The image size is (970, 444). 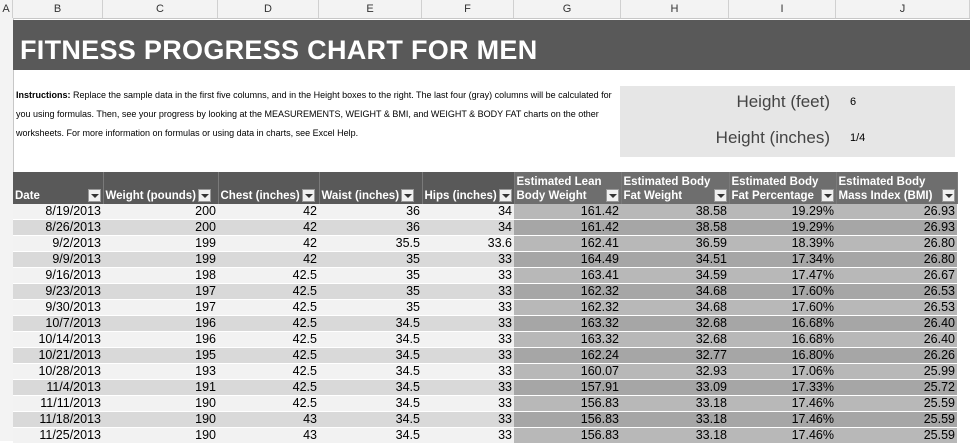 What do you see at coordinates (567, 243) in the screenshot?
I see `cell-lean-body-weight: 162.41` at bounding box center [567, 243].